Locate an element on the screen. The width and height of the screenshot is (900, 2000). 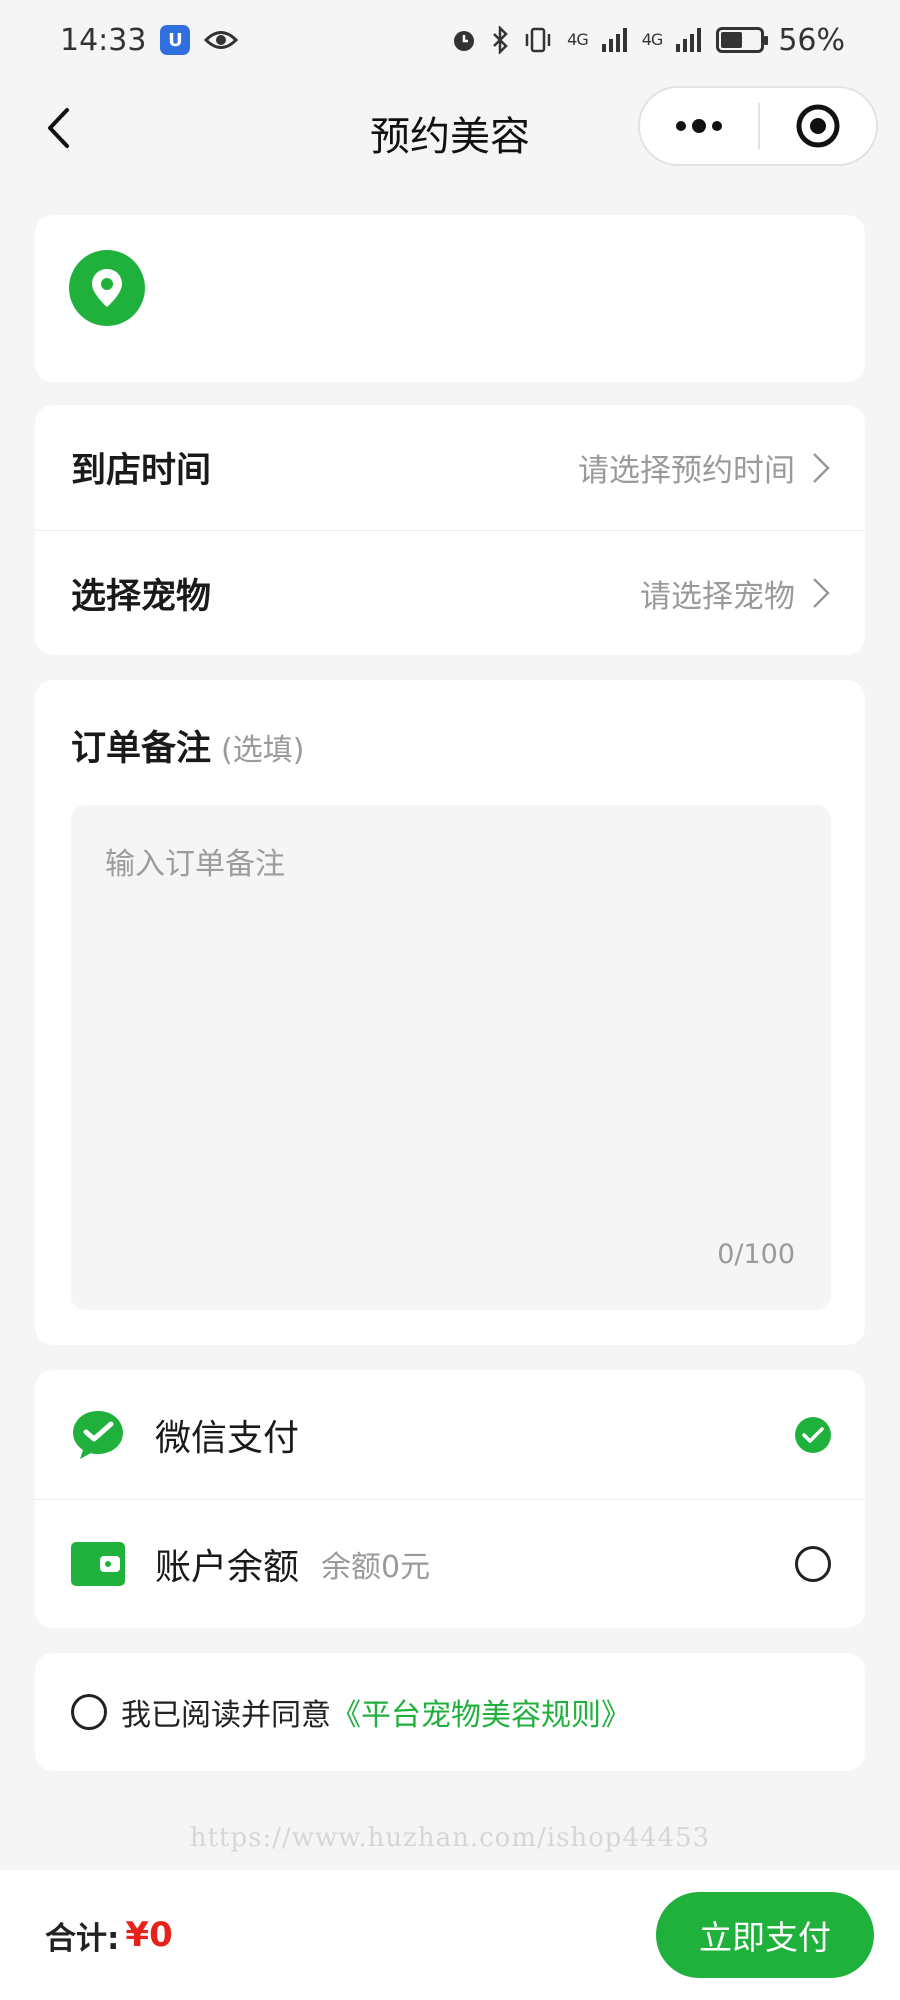
signal-1-icon is located at coordinates (614, 40).